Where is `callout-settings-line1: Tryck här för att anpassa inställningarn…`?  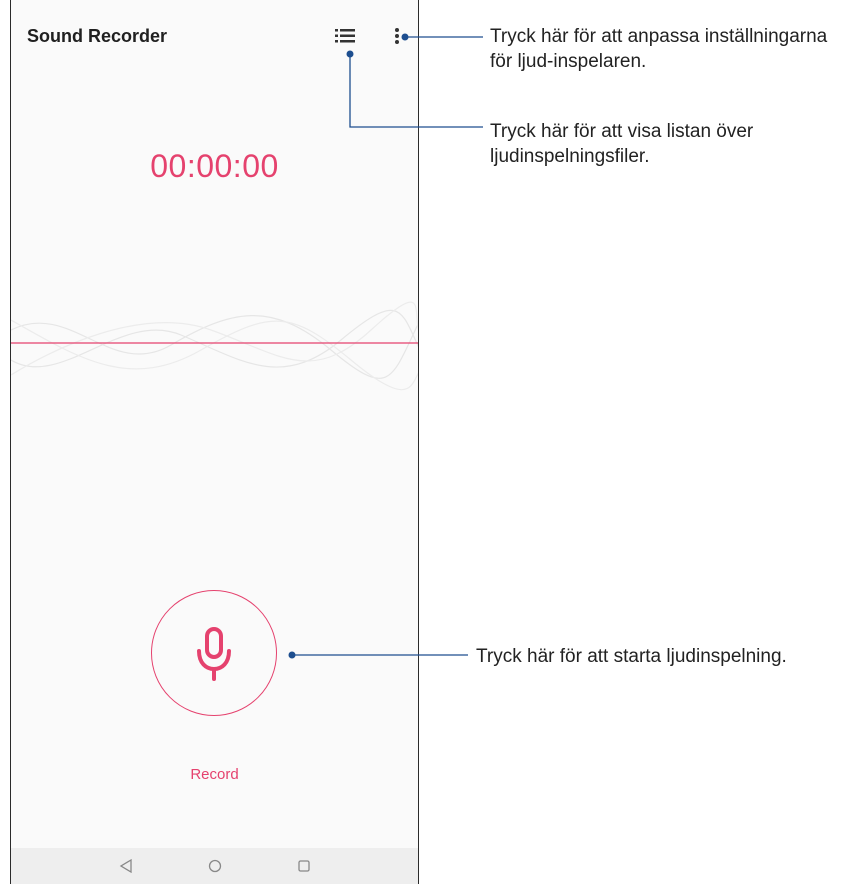 callout-settings-line1: Tryck här för att anpassa inställningarn… is located at coordinates (659, 36).